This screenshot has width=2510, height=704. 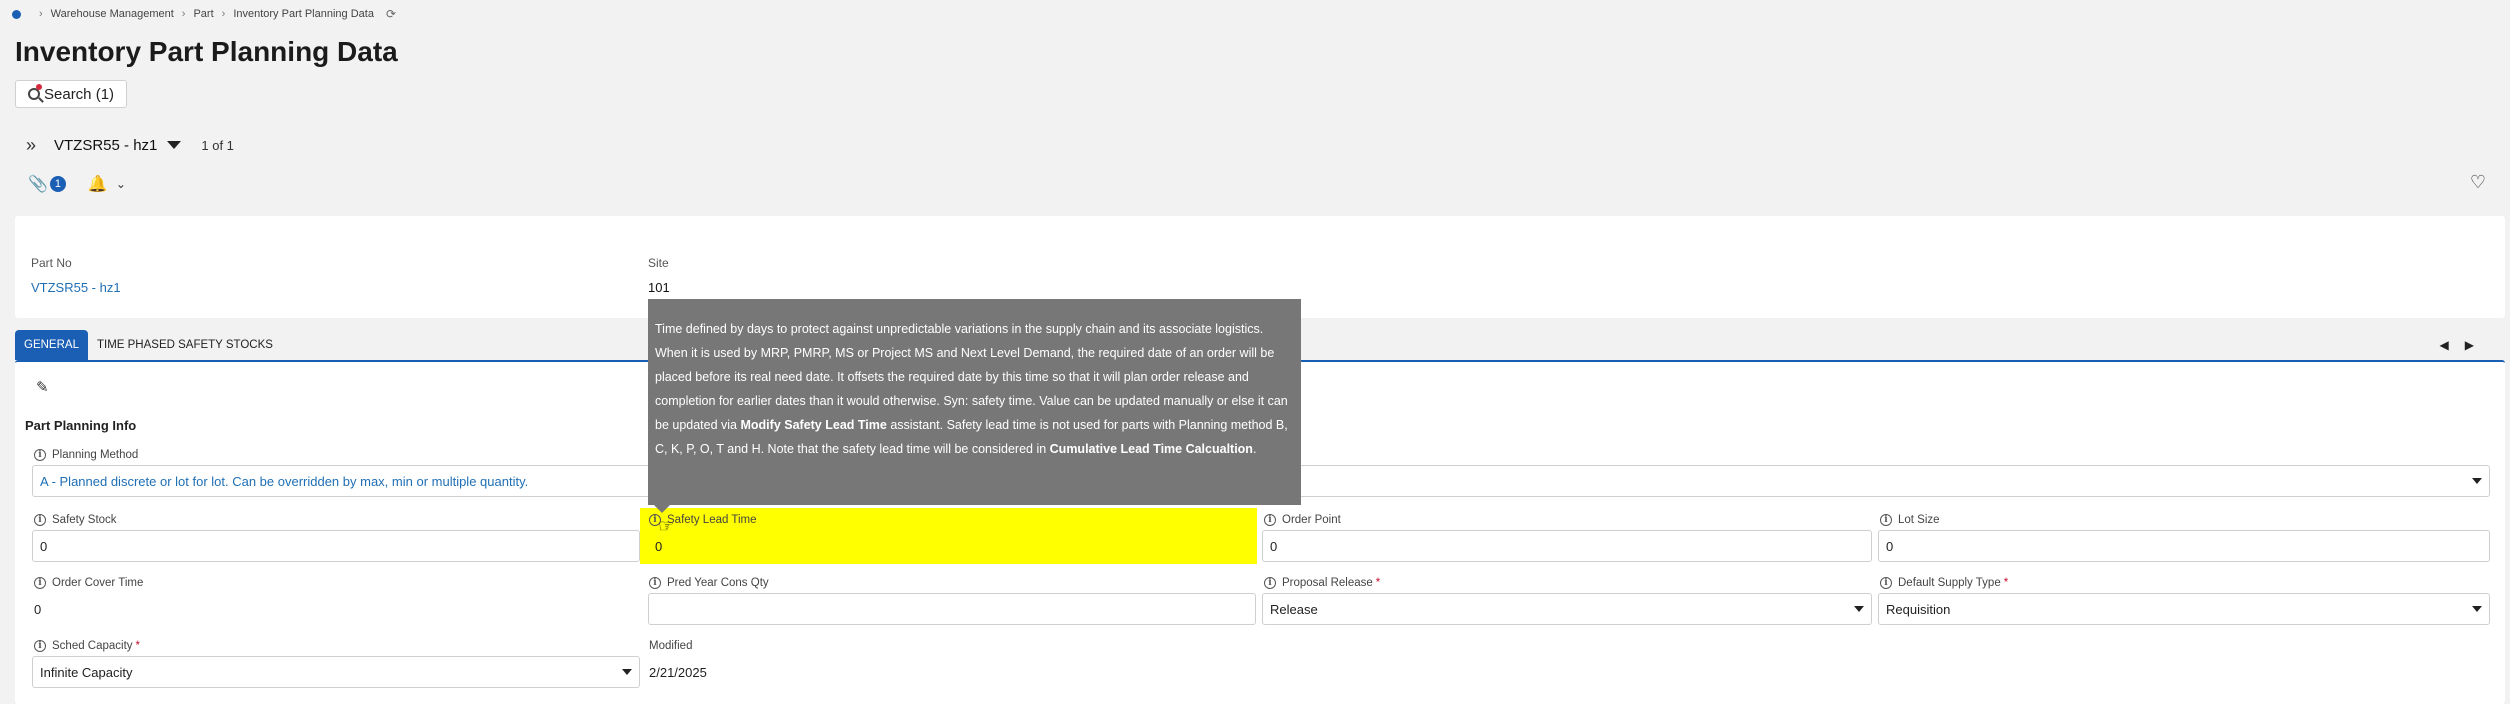 I want to click on home-icon, so click(x=16, y=14).